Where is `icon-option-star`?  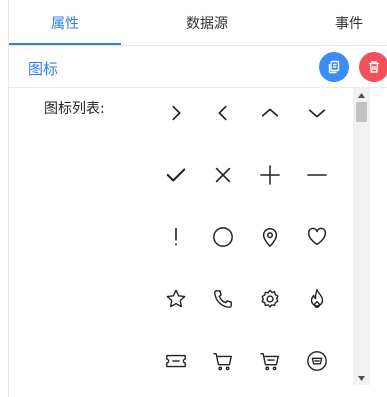 icon-option-star is located at coordinates (176, 299).